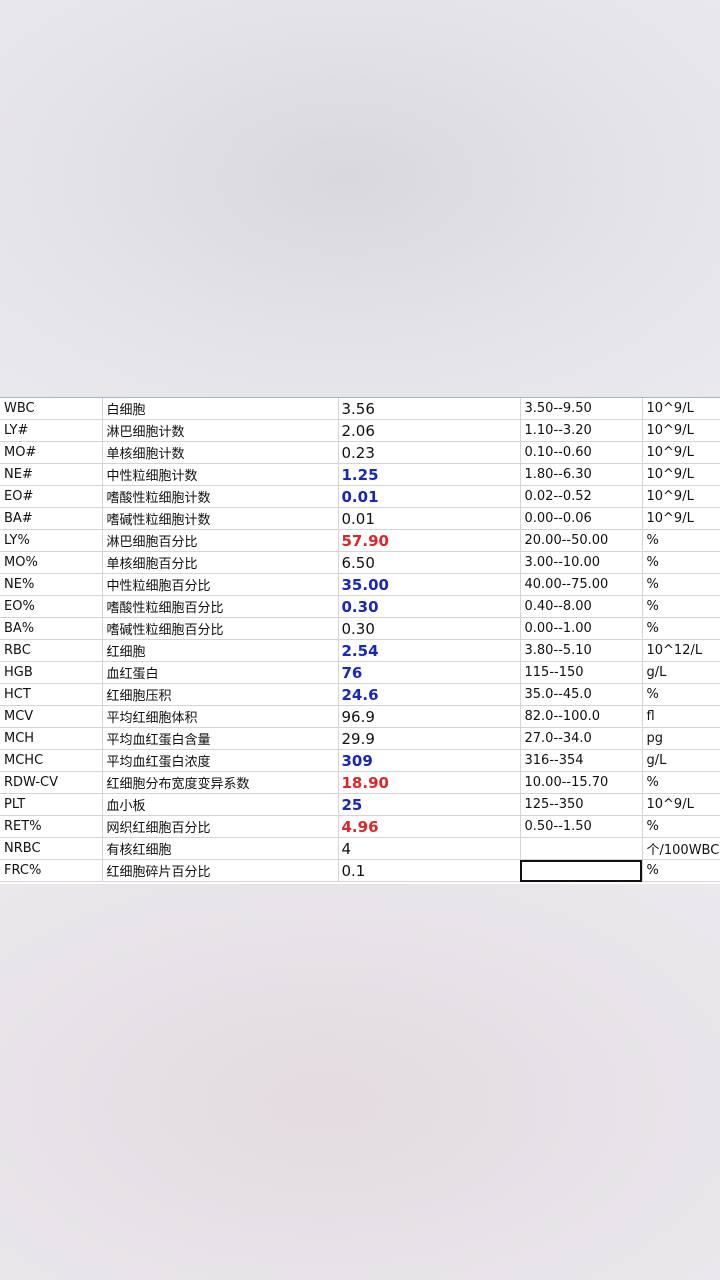 This screenshot has height=1280, width=720. What do you see at coordinates (220, 540) in the screenshot?
I see `test-name-cell: 淋巴细胞百分比` at bounding box center [220, 540].